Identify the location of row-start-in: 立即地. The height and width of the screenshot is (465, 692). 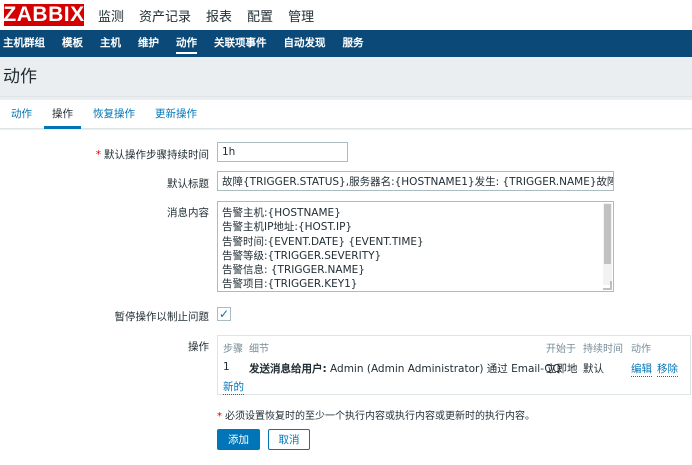
(562, 369).